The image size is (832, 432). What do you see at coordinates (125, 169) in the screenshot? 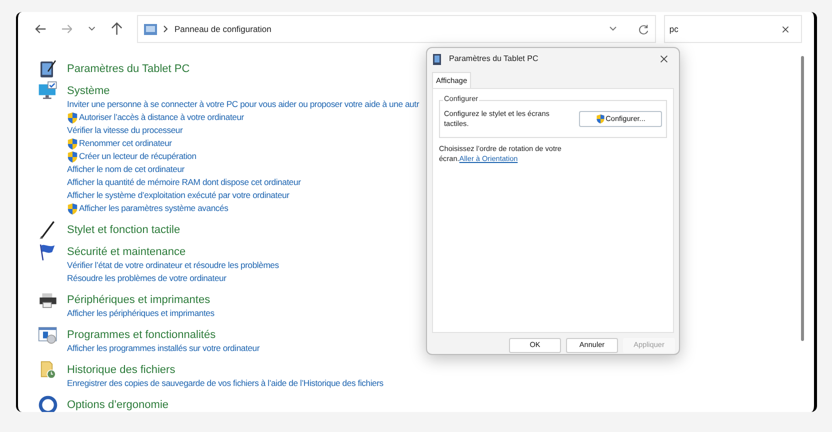
I see `task-link: Afficher le nom de cet ordinateur` at bounding box center [125, 169].